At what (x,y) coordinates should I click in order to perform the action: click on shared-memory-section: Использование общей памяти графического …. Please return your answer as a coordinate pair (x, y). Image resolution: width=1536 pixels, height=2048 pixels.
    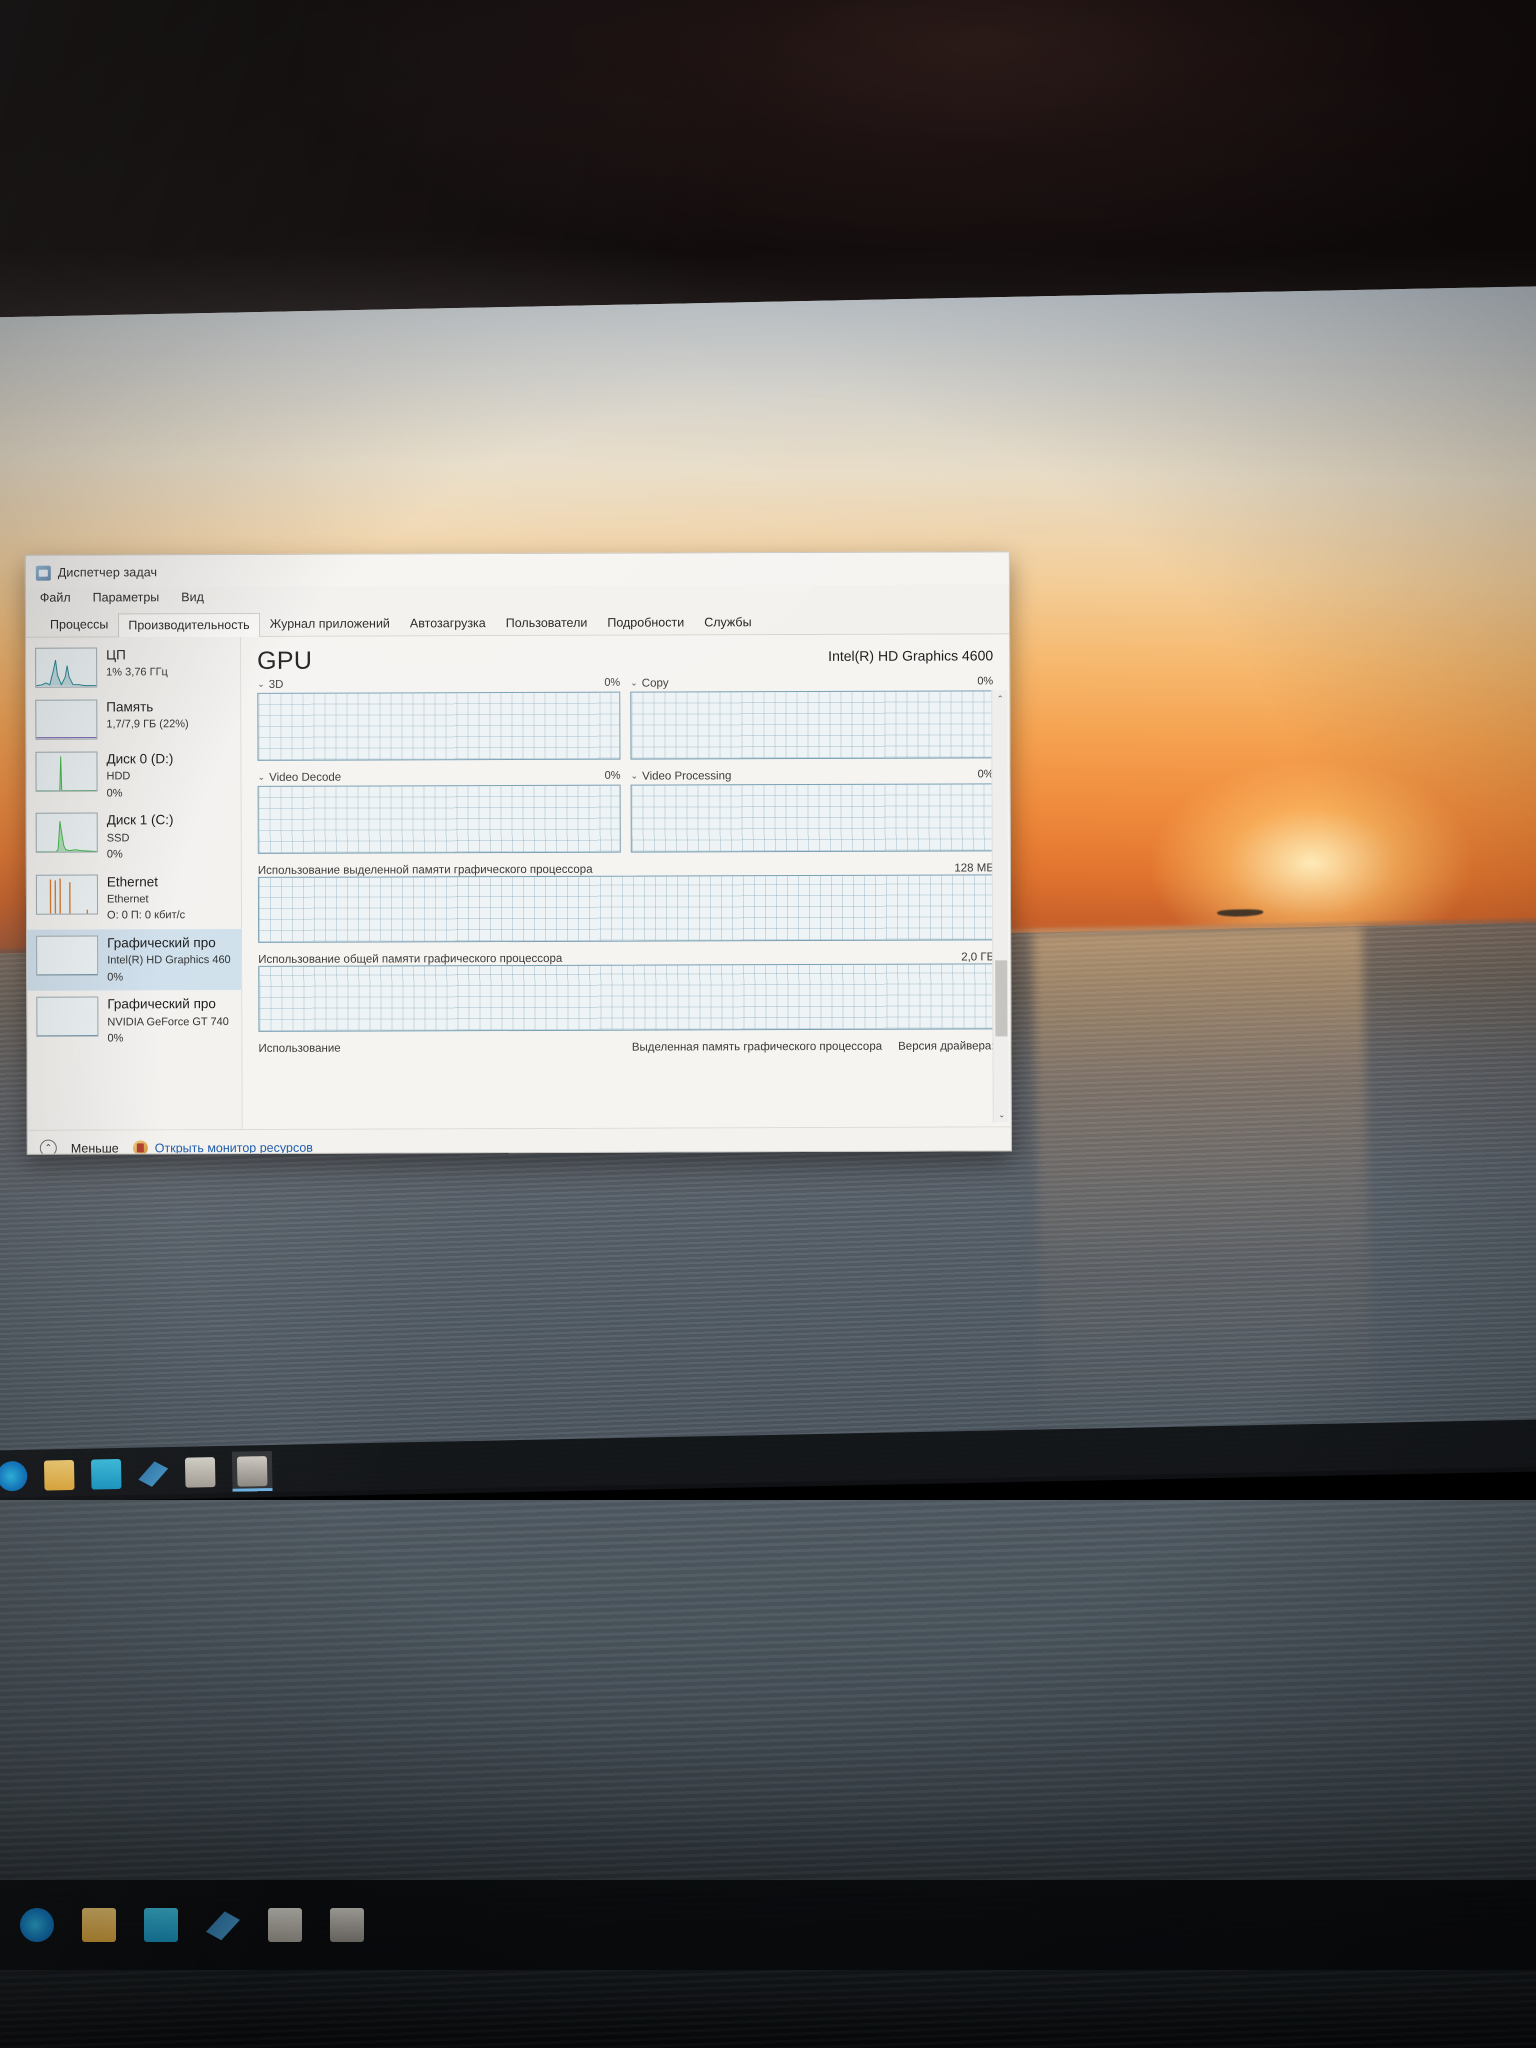
    Looking at the image, I should click on (626, 991).